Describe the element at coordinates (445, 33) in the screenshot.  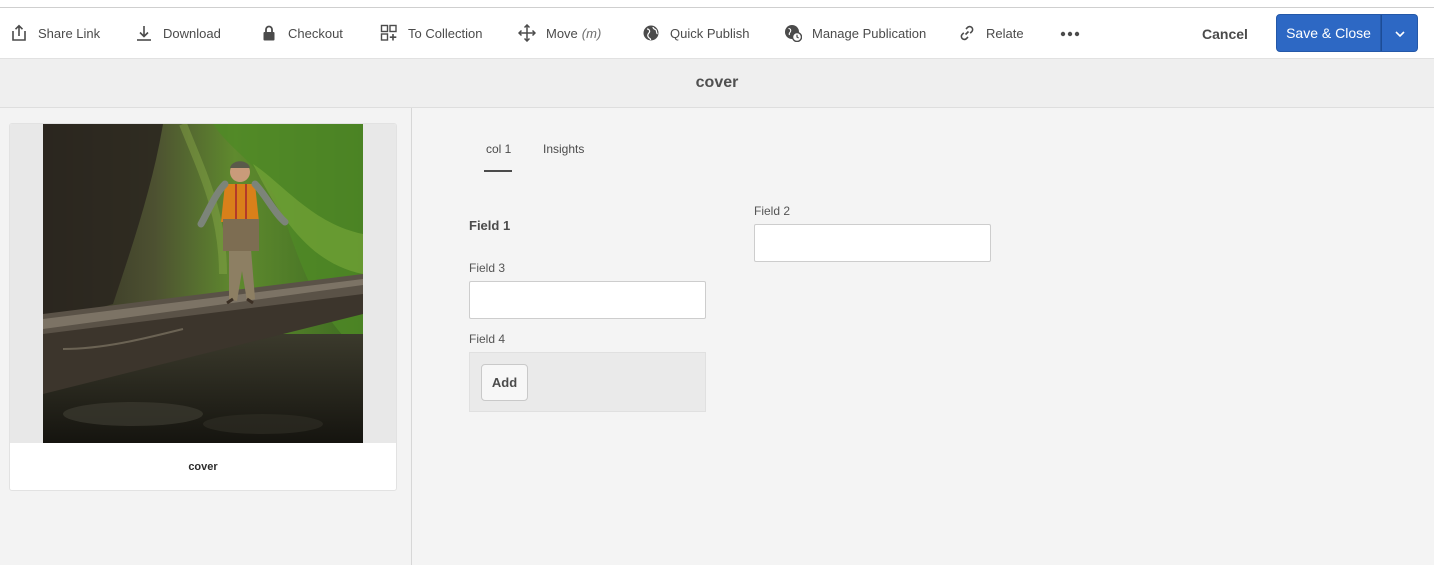
I see `to-collection-label: To Collection` at that location.